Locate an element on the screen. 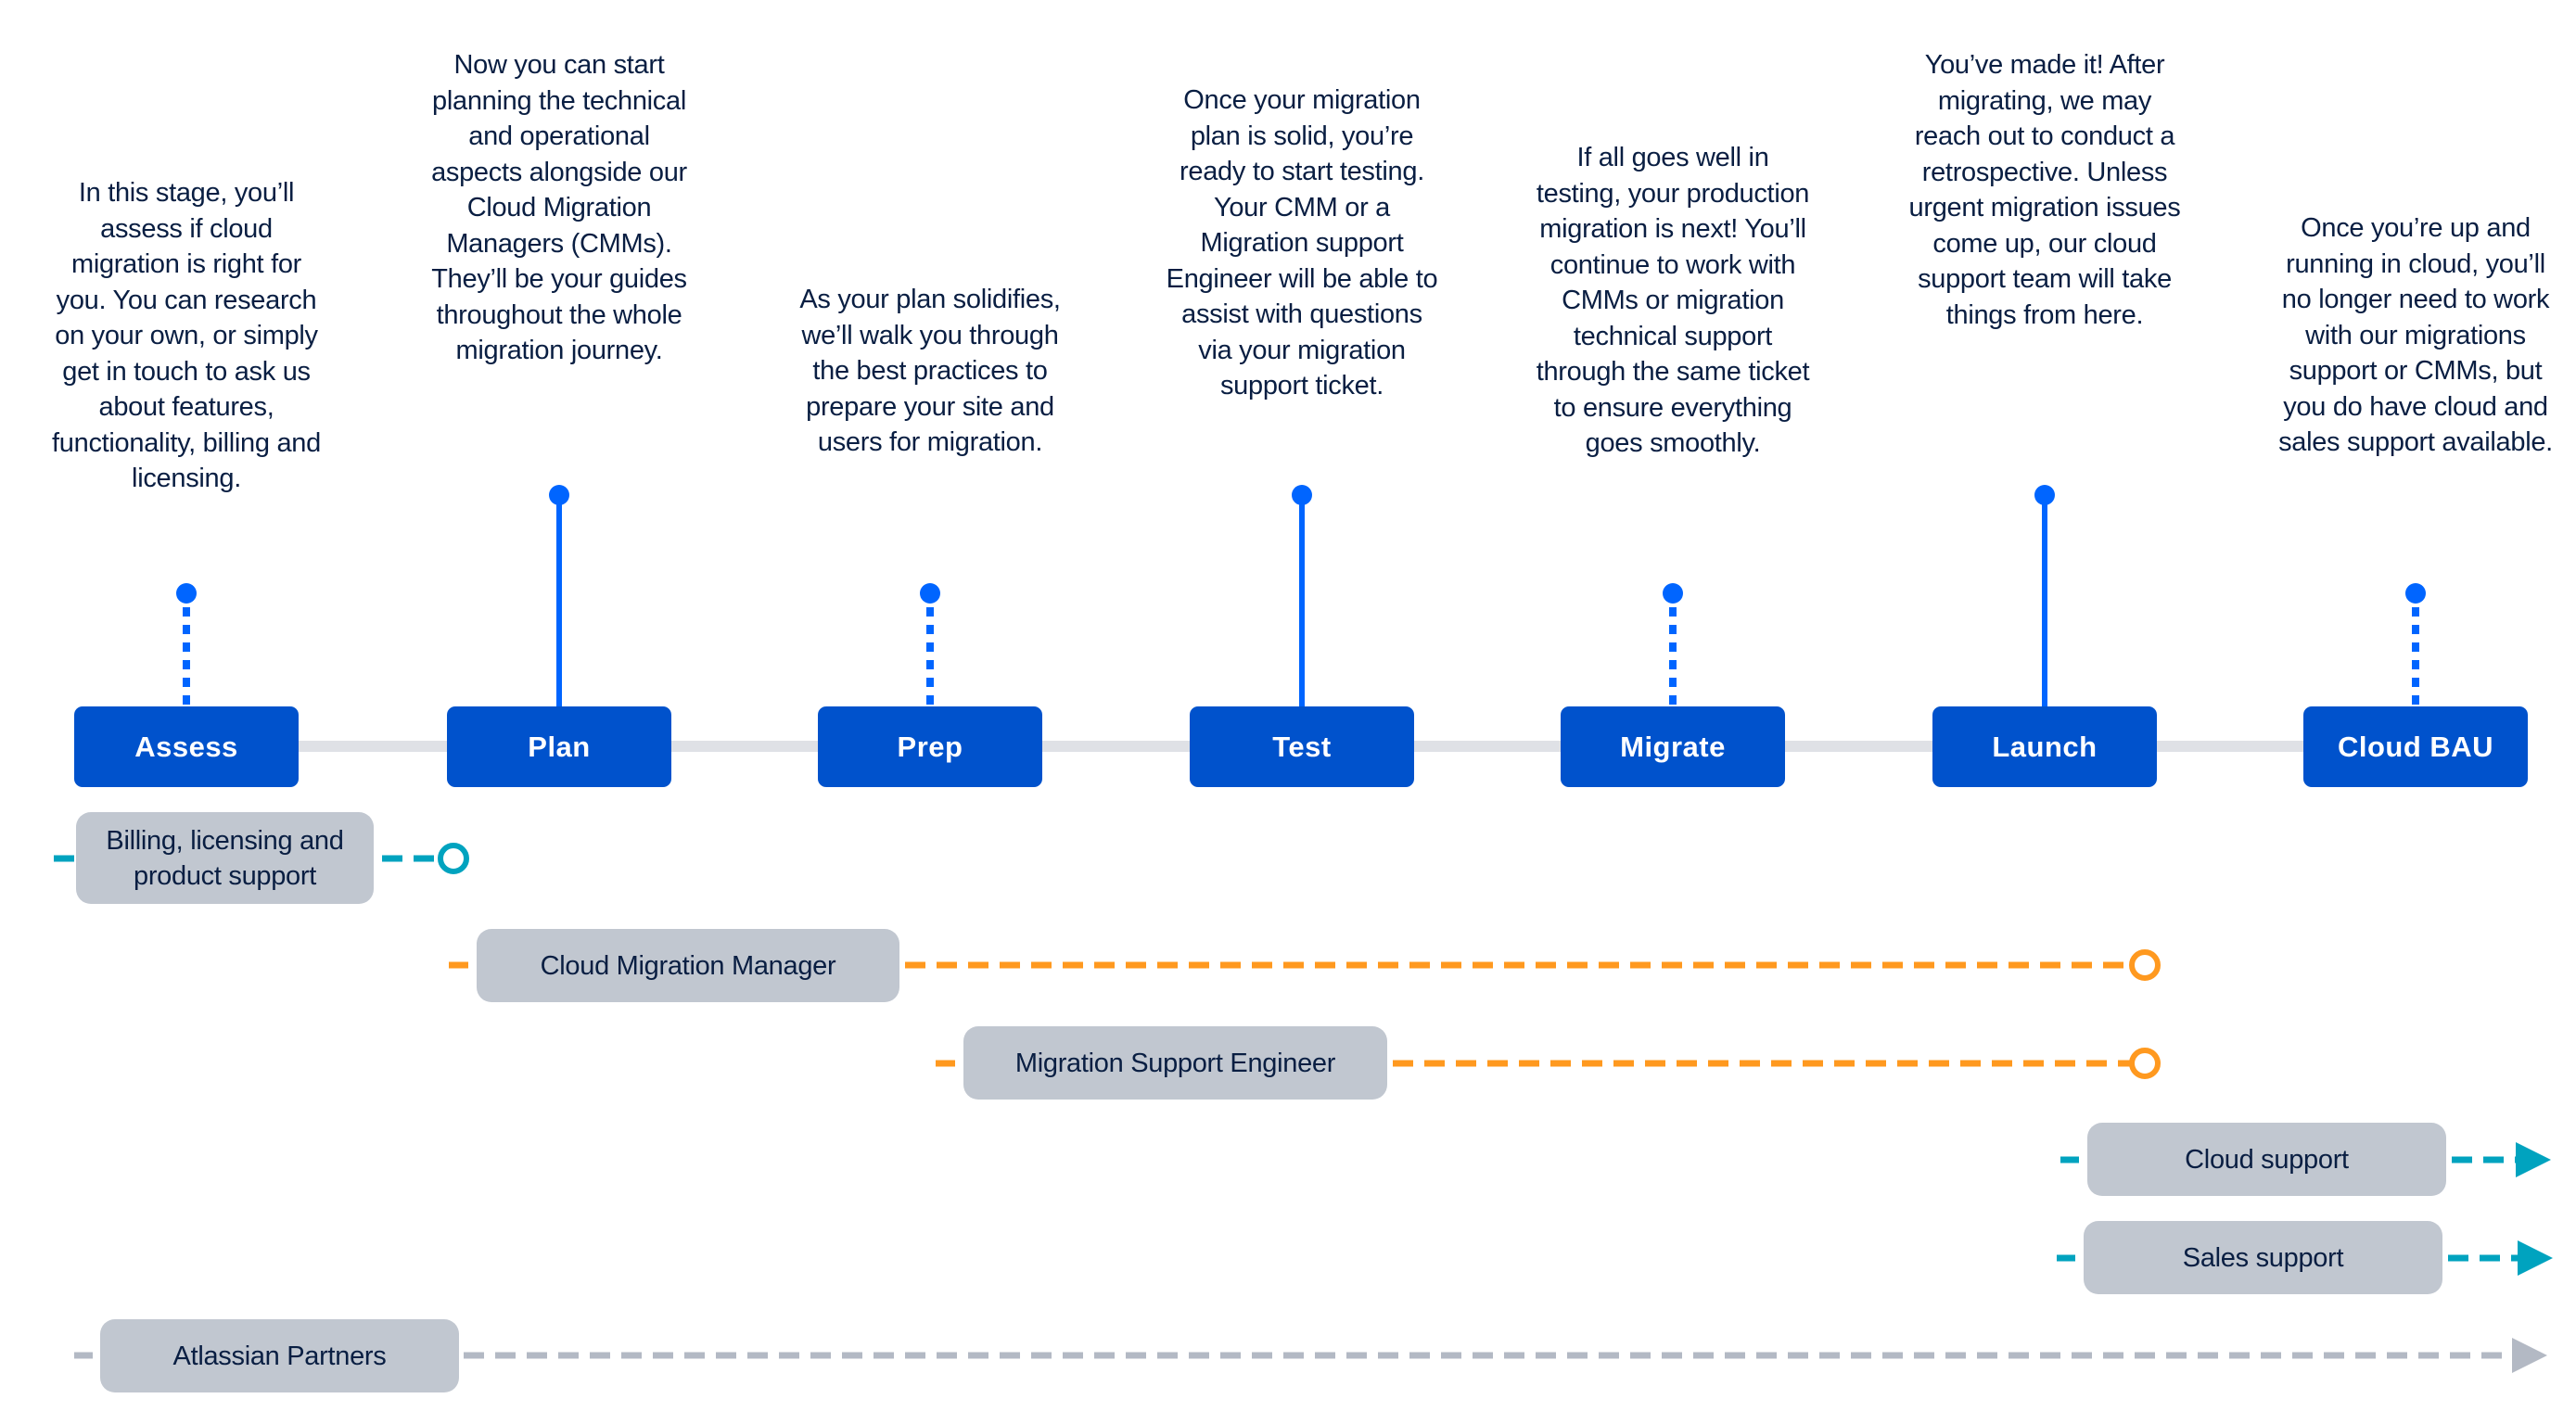  stage-prep: Prep is located at coordinates (930, 746).